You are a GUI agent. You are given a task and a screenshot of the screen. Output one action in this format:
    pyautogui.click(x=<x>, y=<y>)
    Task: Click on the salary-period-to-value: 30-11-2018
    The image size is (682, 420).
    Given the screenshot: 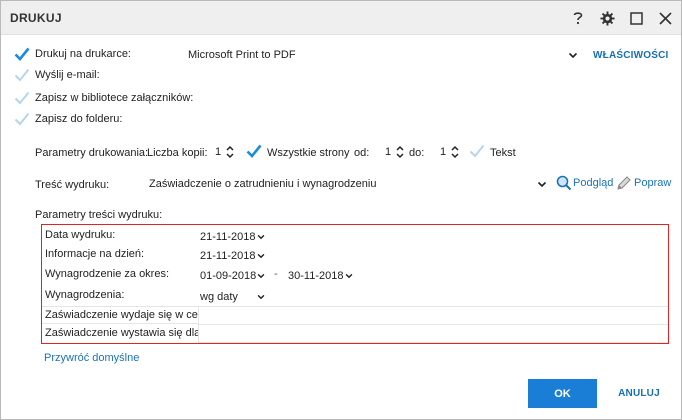 What is the action you would take?
    pyautogui.click(x=316, y=275)
    